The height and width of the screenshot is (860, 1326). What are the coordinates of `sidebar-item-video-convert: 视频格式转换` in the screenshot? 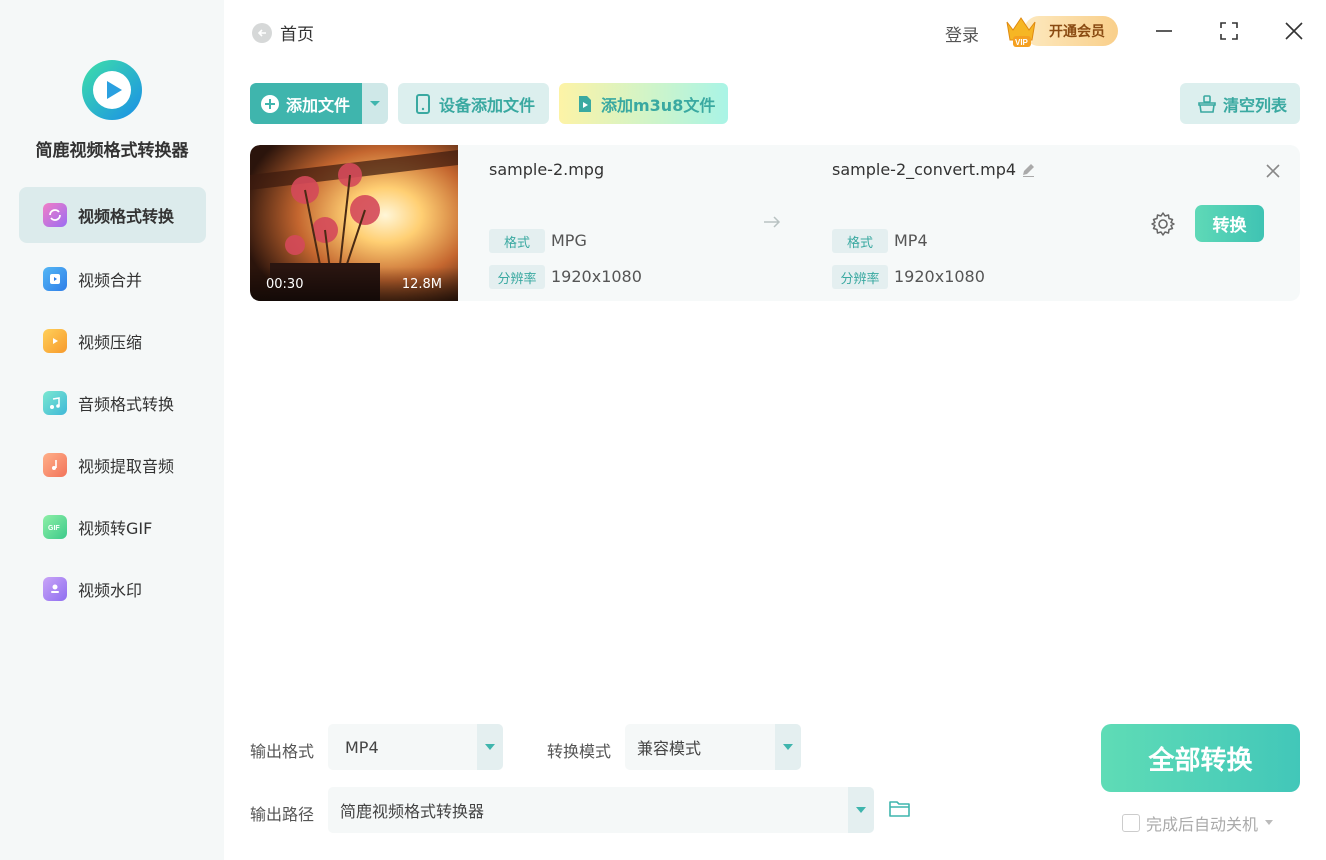 It's located at (112, 215).